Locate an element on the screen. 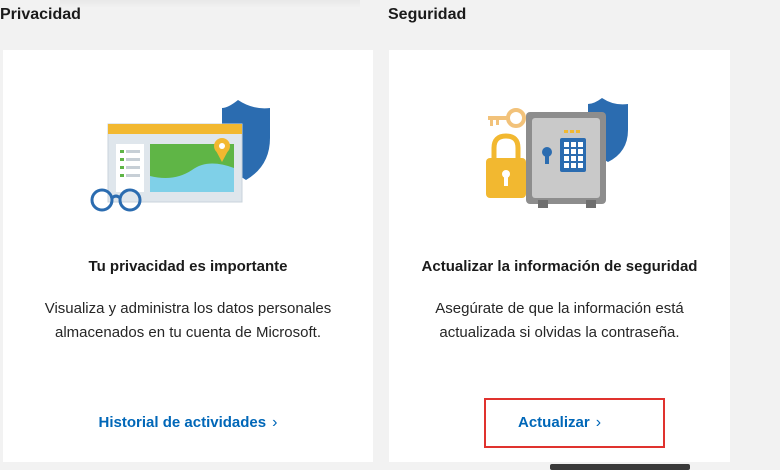  top-shadow is located at coordinates (210, 4).